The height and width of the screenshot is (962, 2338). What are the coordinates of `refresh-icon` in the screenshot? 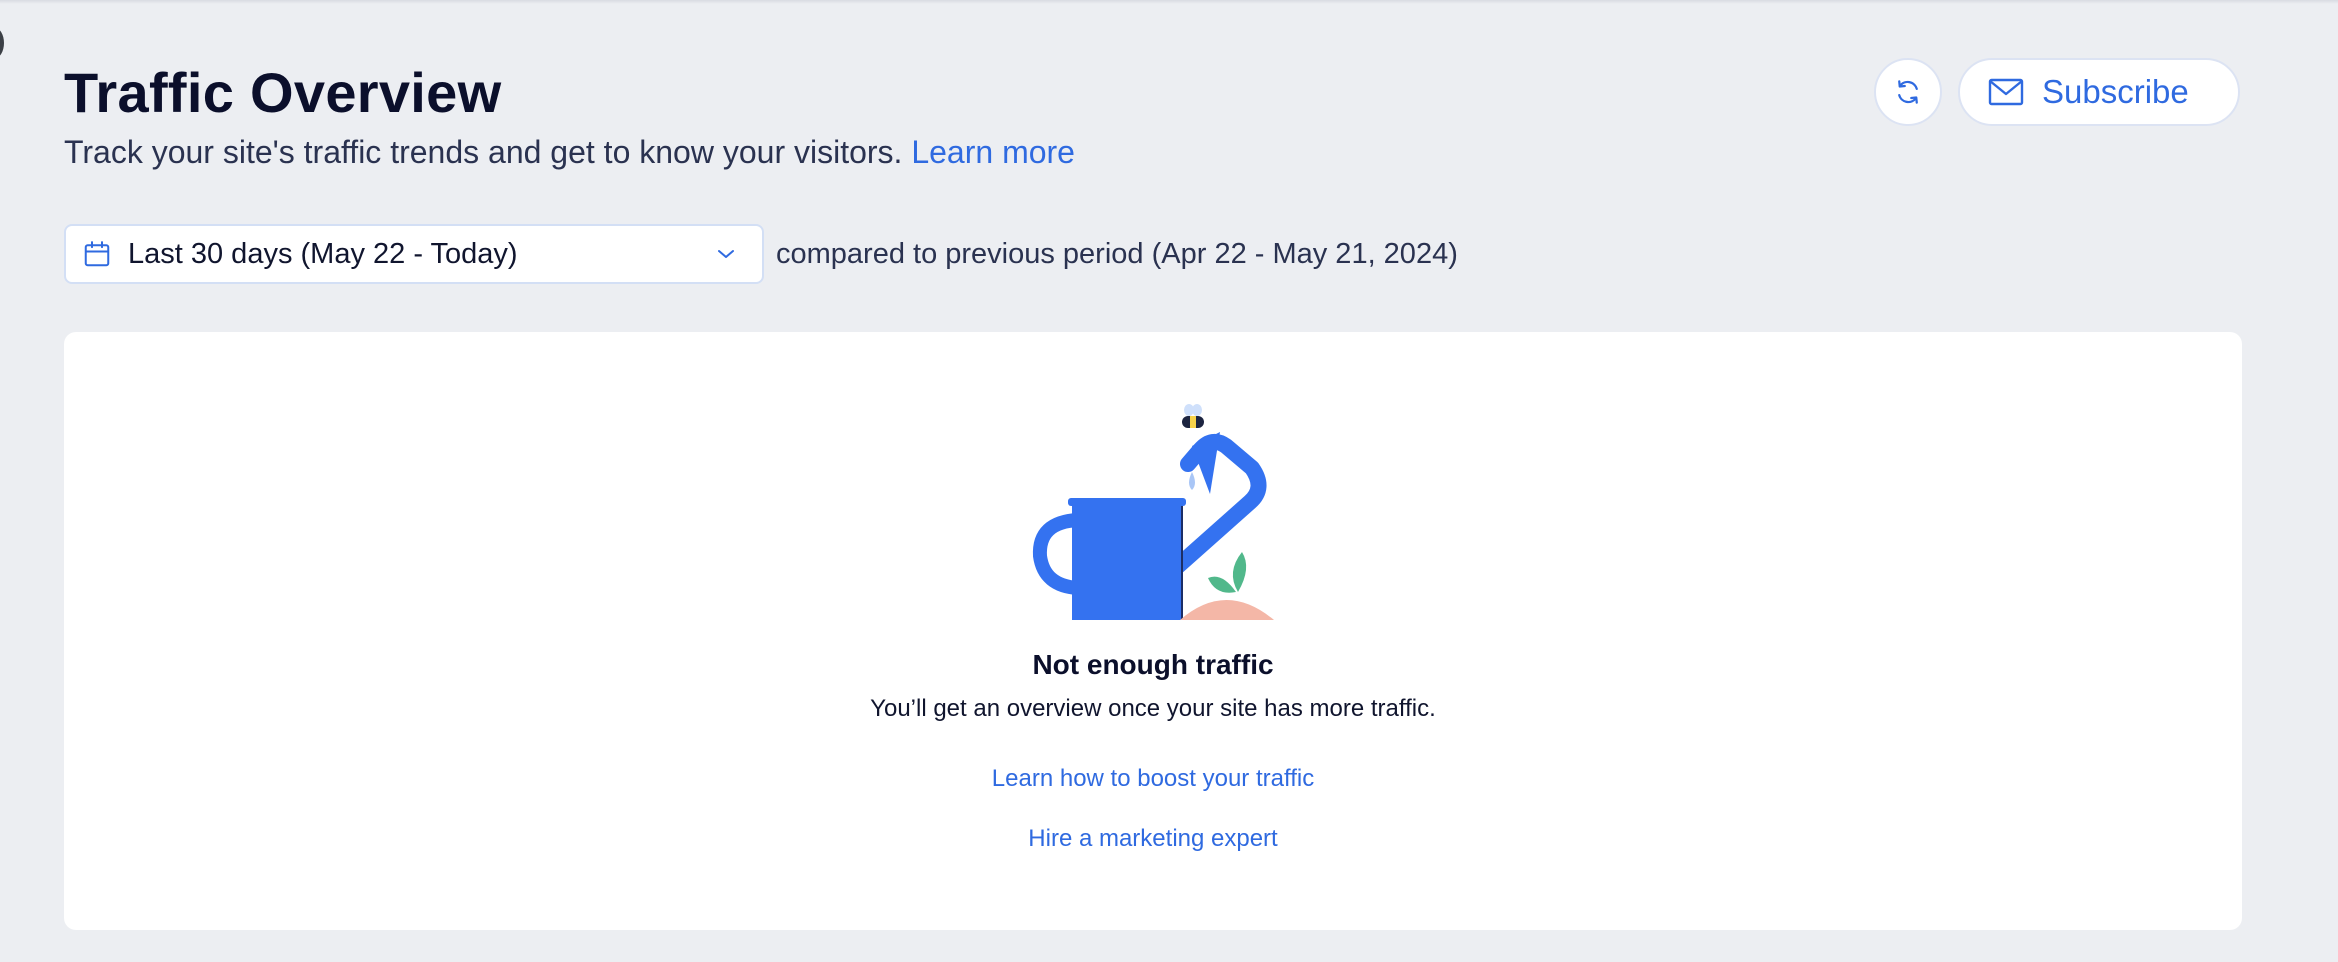 It's located at (1908, 92).